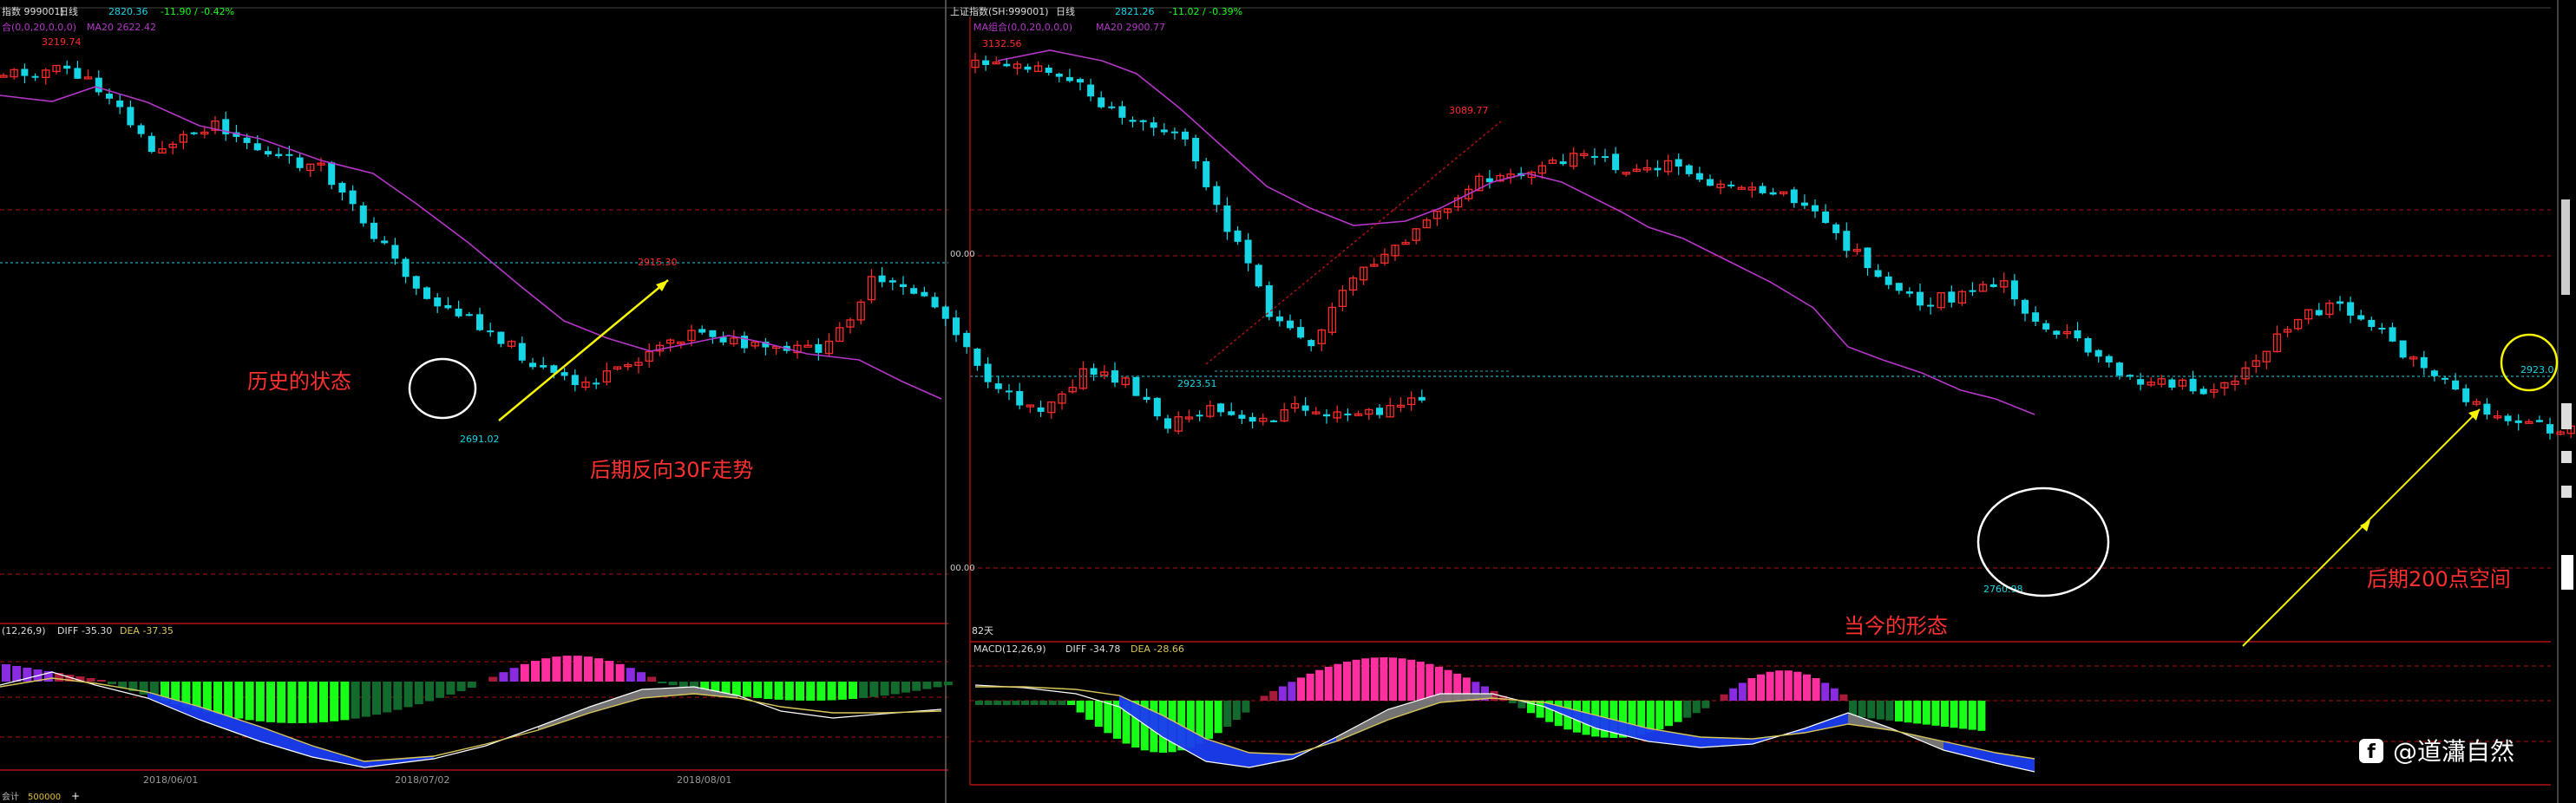 This screenshot has width=2576, height=803. What do you see at coordinates (2361, 527) in the screenshot?
I see `right-future-arrow` at bounding box center [2361, 527].